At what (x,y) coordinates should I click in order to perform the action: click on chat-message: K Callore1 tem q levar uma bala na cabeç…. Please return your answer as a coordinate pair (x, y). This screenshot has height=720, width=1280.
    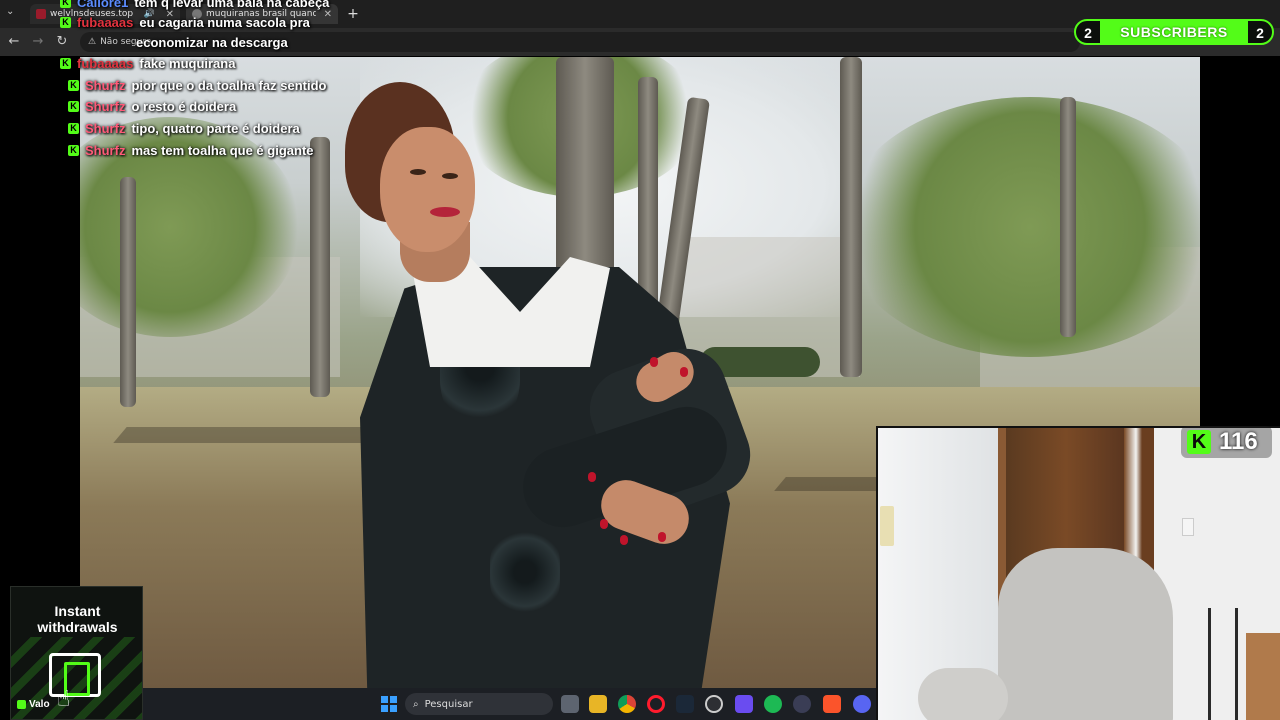
    Looking at the image, I should click on (194, 6).